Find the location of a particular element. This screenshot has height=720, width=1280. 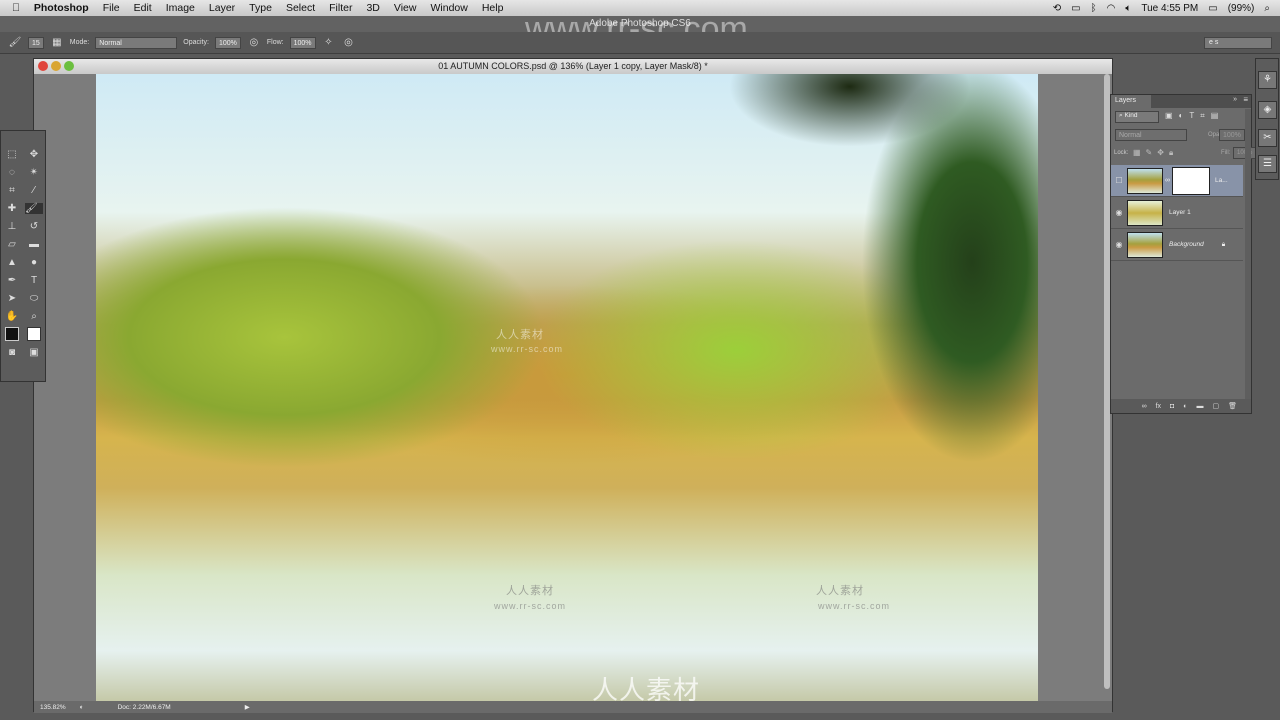

lock-icons: ▦✎✥🔒︎ is located at coordinates (1155, 153).